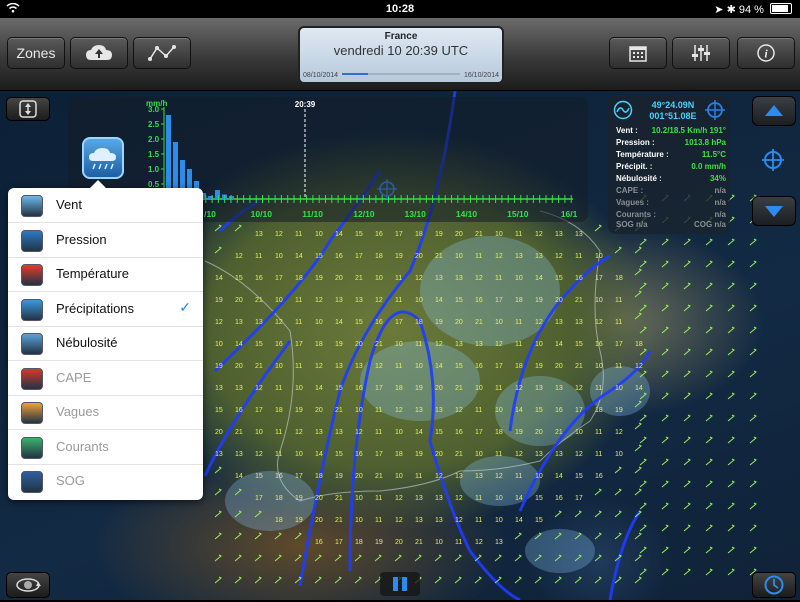 The height and width of the screenshot is (602, 800). Describe the element at coordinates (105, 309) in the screenshot. I see `menu-item-precipitations: Précipitations ✓` at that location.